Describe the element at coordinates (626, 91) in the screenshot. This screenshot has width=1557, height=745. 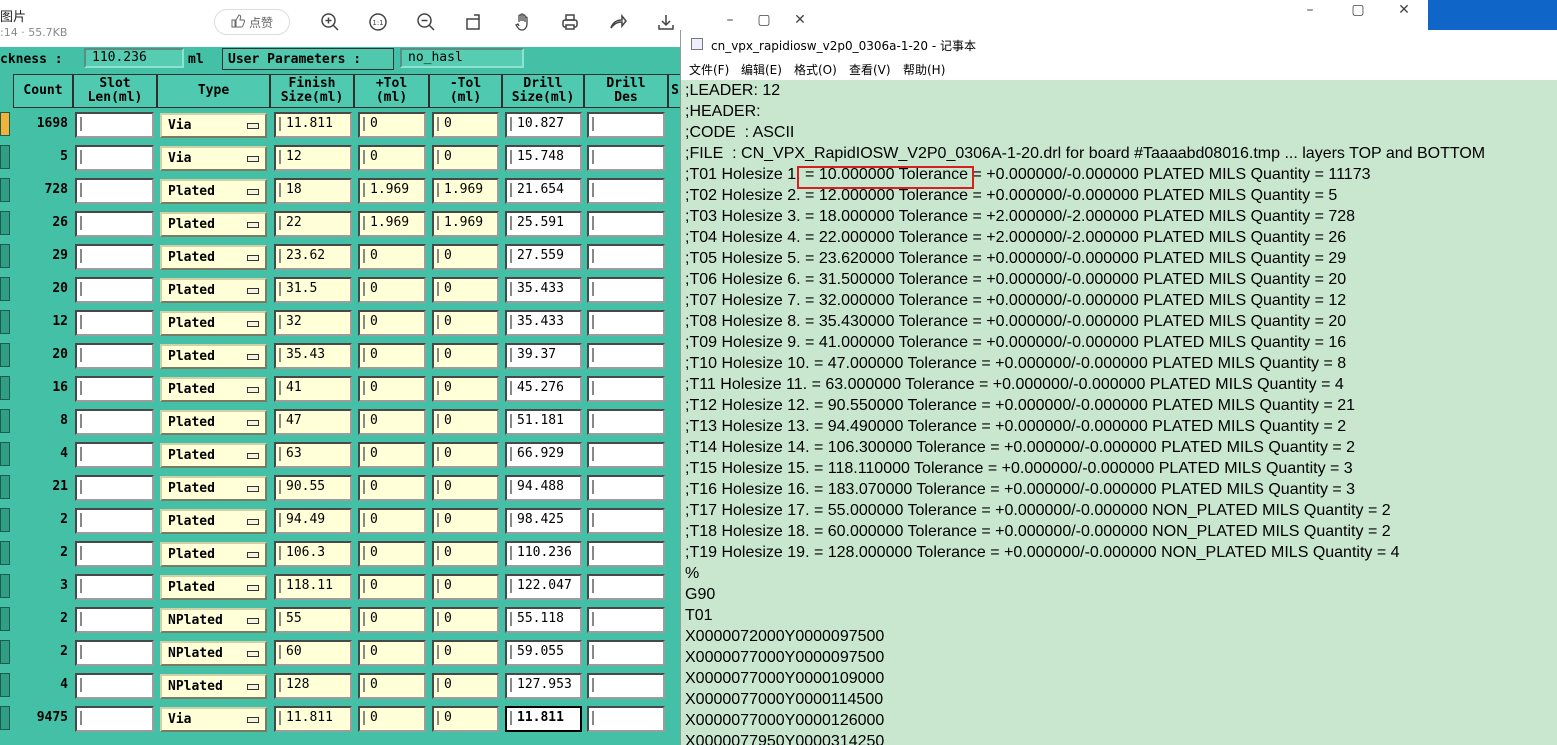
I see `header-drill-des: Drill Des` at that location.